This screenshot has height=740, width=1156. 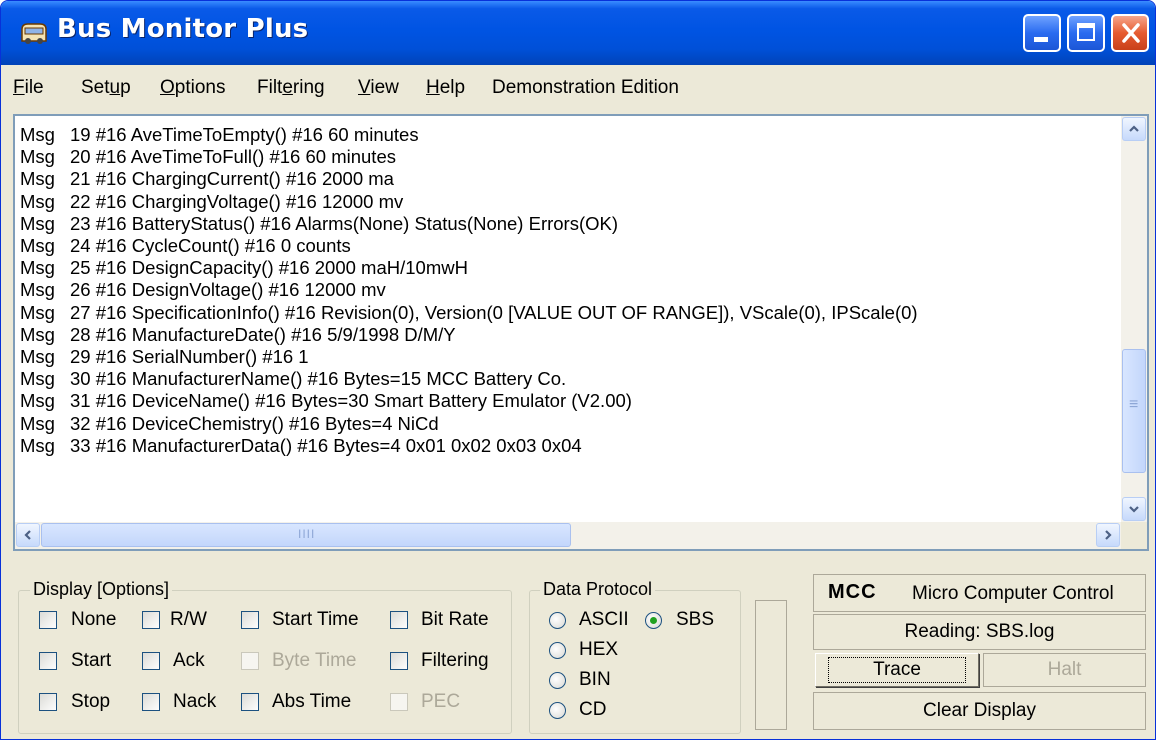 What do you see at coordinates (250, 702) in the screenshot?
I see `checkbox-abs-time` at bounding box center [250, 702].